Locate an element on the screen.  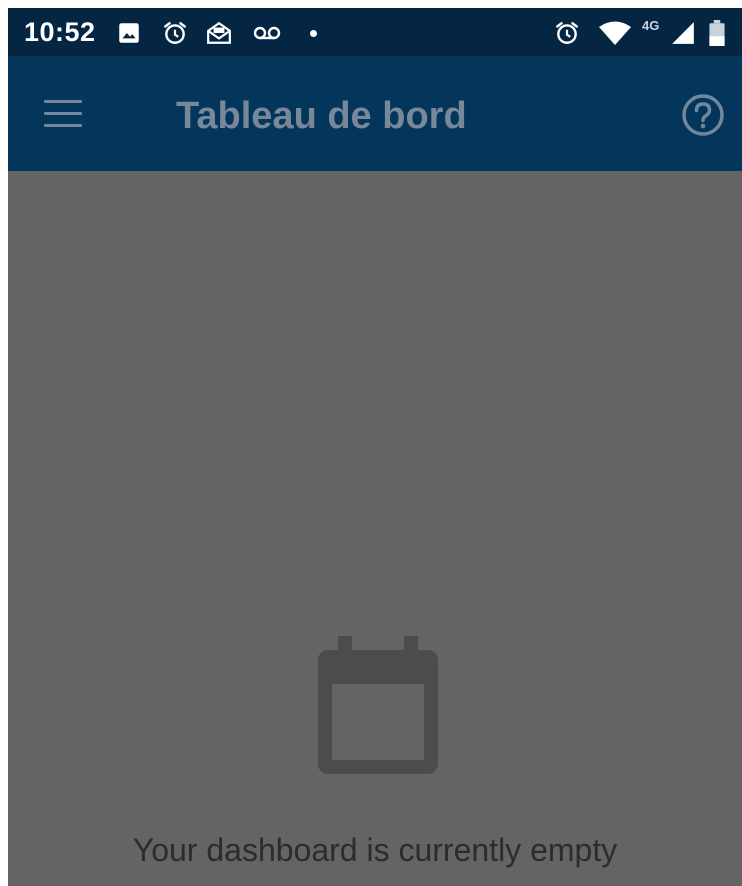
empty-state-message: Your dashboard is currently empty is located at coordinates (375, 850).